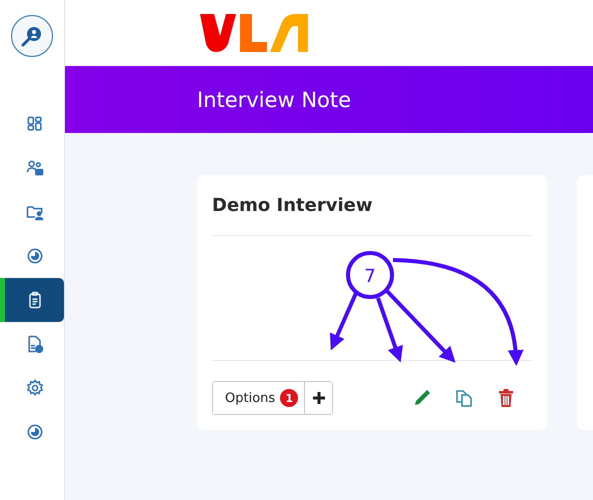  What do you see at coordinates (464, 398) in the screenshot?
I see `copy-icon` at bounding box center [464, 398].